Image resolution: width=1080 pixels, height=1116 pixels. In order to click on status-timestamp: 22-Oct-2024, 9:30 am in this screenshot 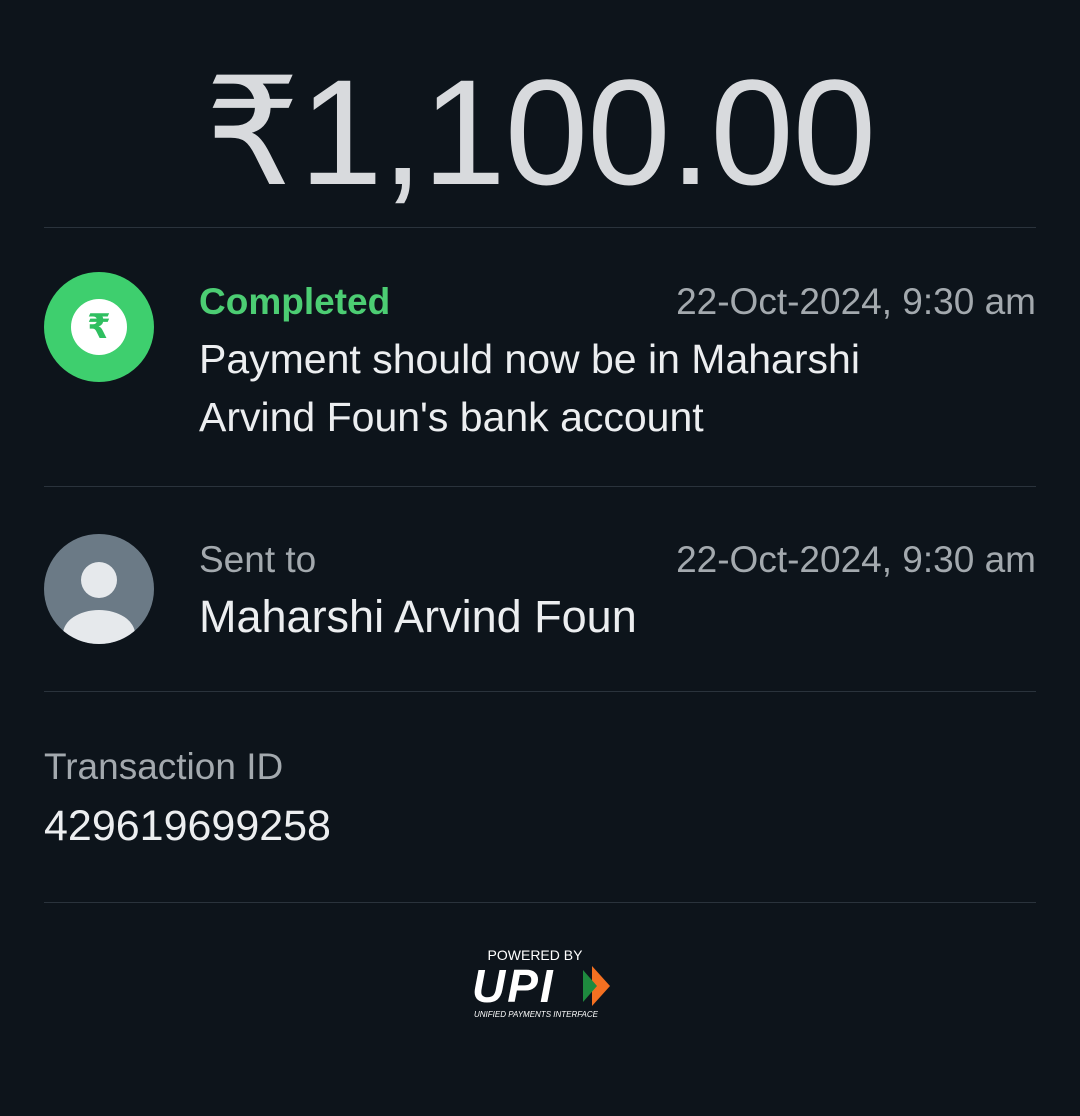, I will do `click(856, 301)`.